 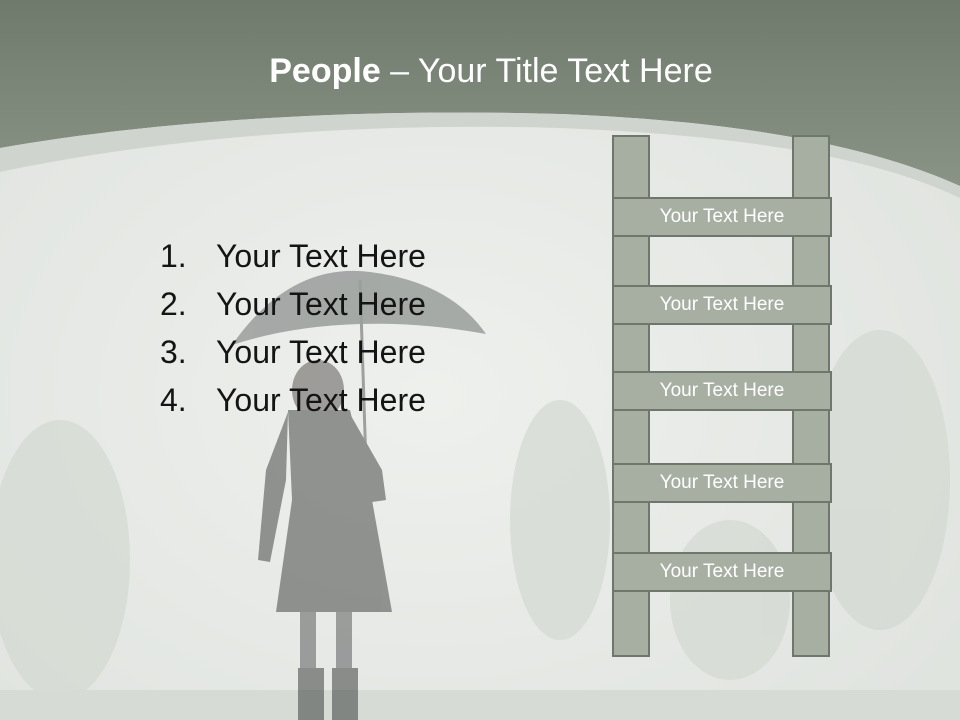 I want to click on ladder-rung-1: Your Text Here, so click(x=722, y=217).